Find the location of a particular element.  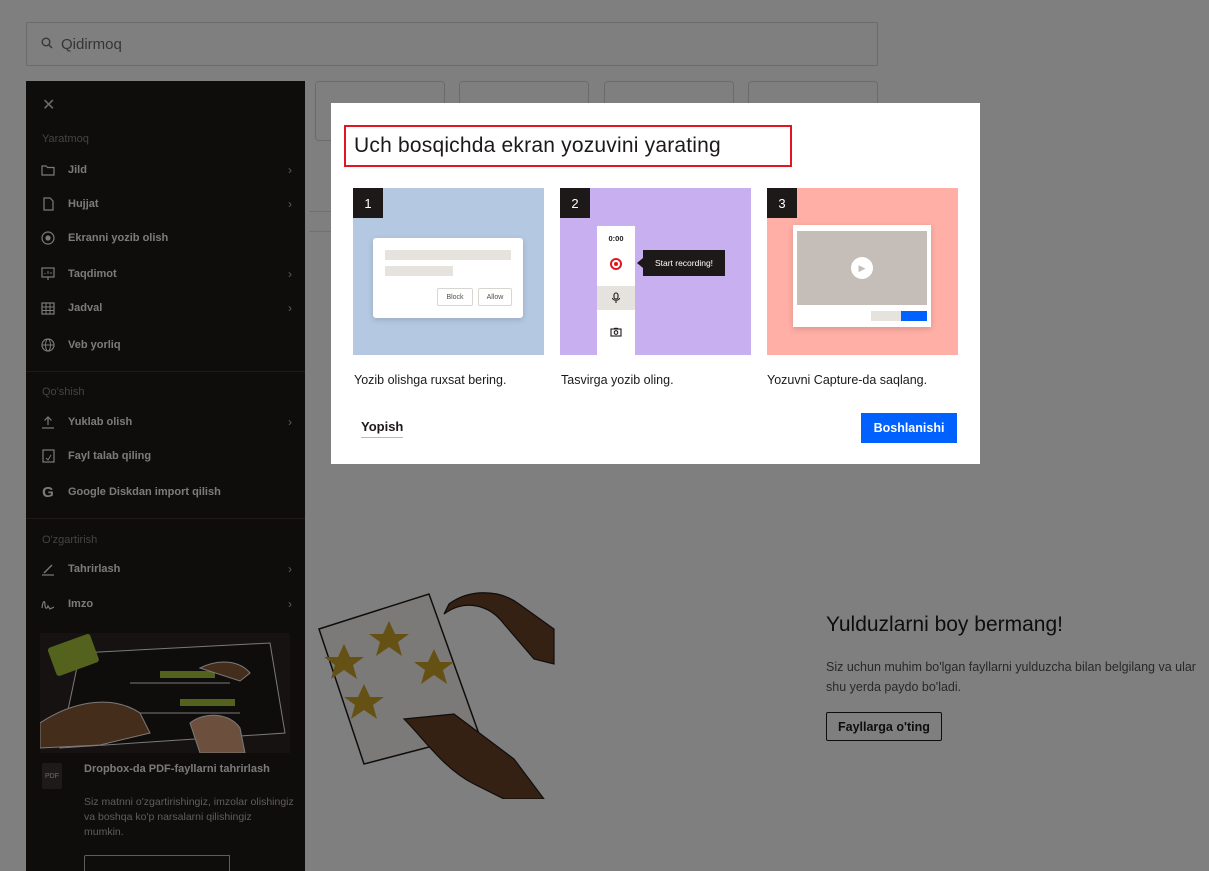

step-1-caption: Yozib olishga ruxsat bering. is located at coordinates (430, 380).